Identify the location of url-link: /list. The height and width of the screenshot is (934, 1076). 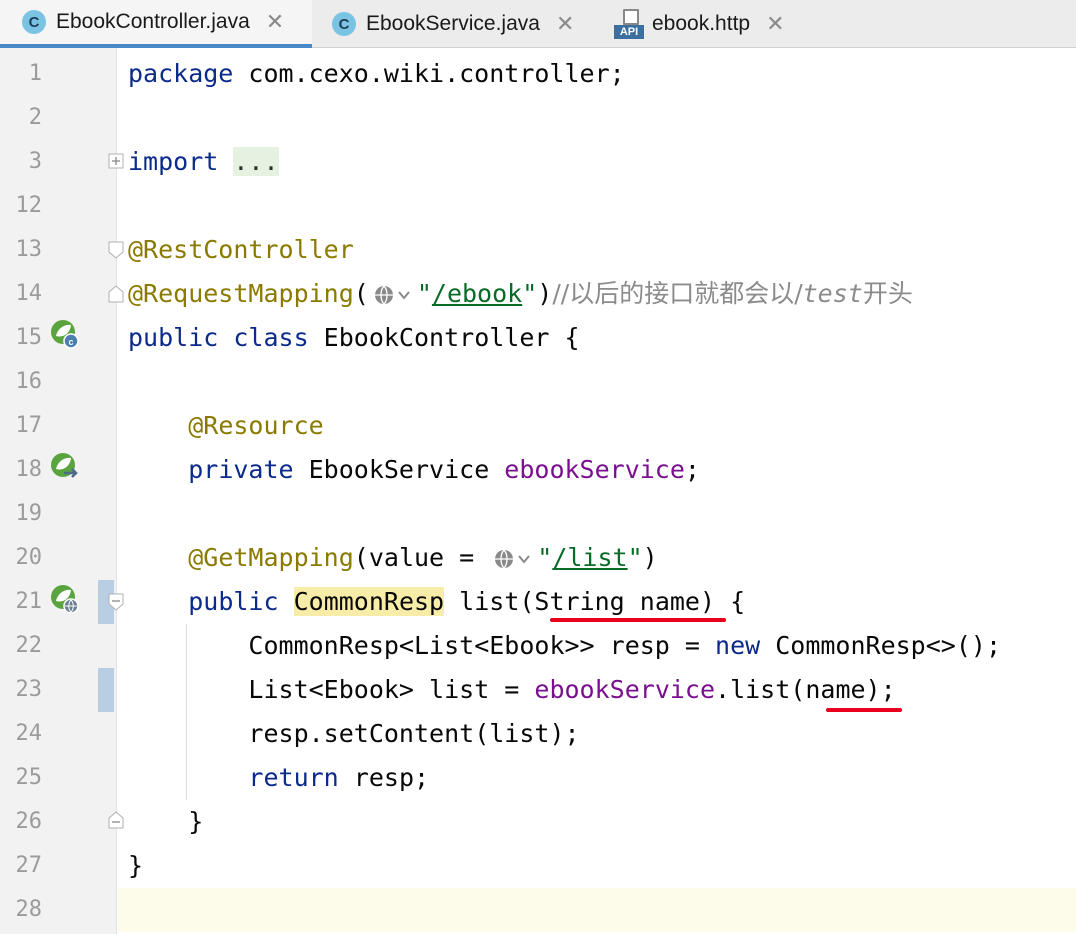
(589, 557).